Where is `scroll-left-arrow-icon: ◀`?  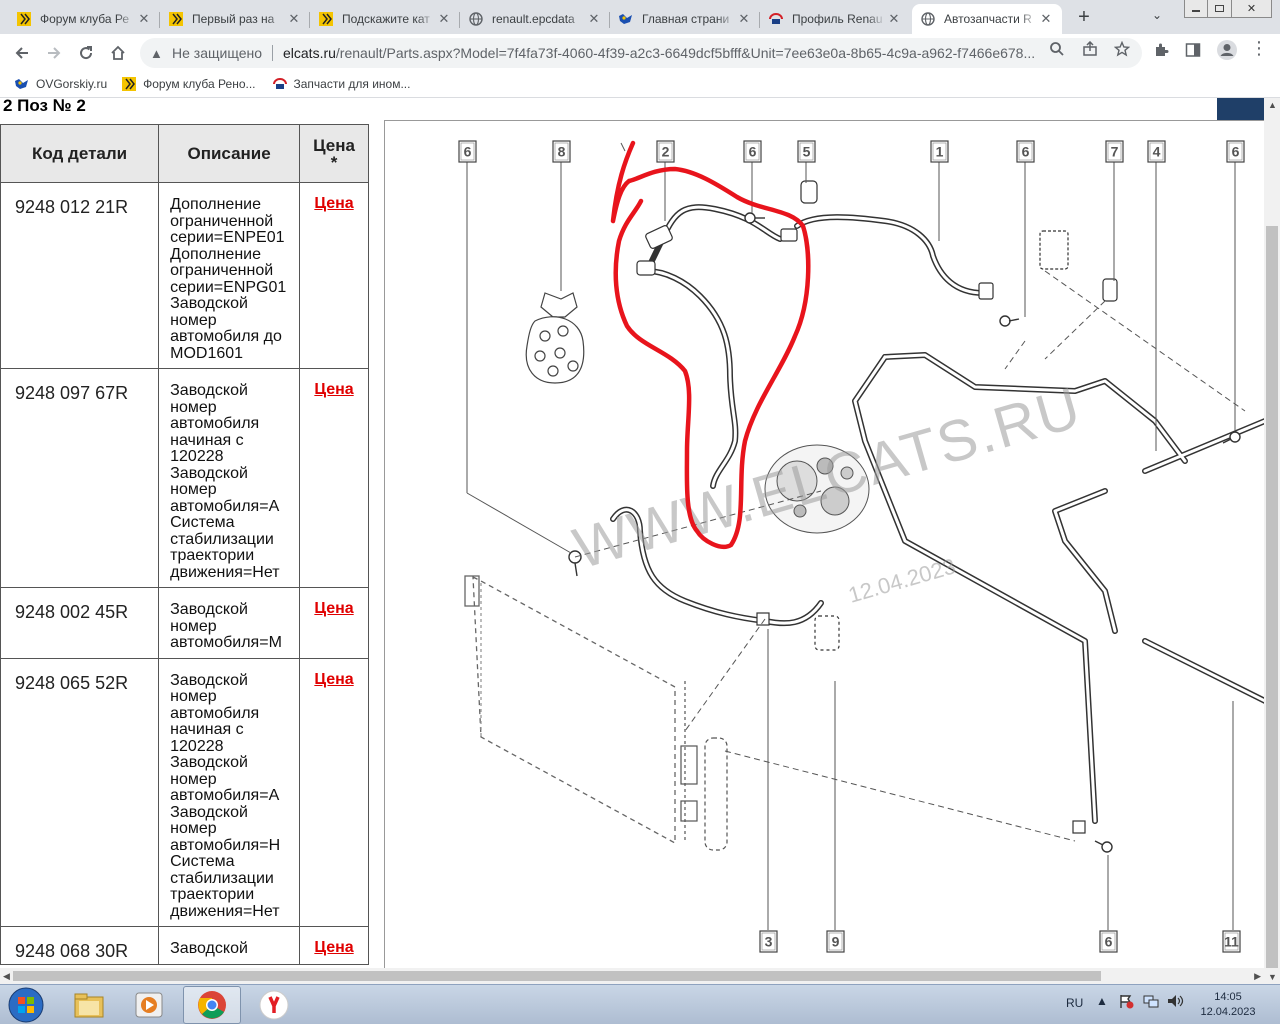
scroll-left-arrow-icon: ◀ is located at coordinates (6, 976).